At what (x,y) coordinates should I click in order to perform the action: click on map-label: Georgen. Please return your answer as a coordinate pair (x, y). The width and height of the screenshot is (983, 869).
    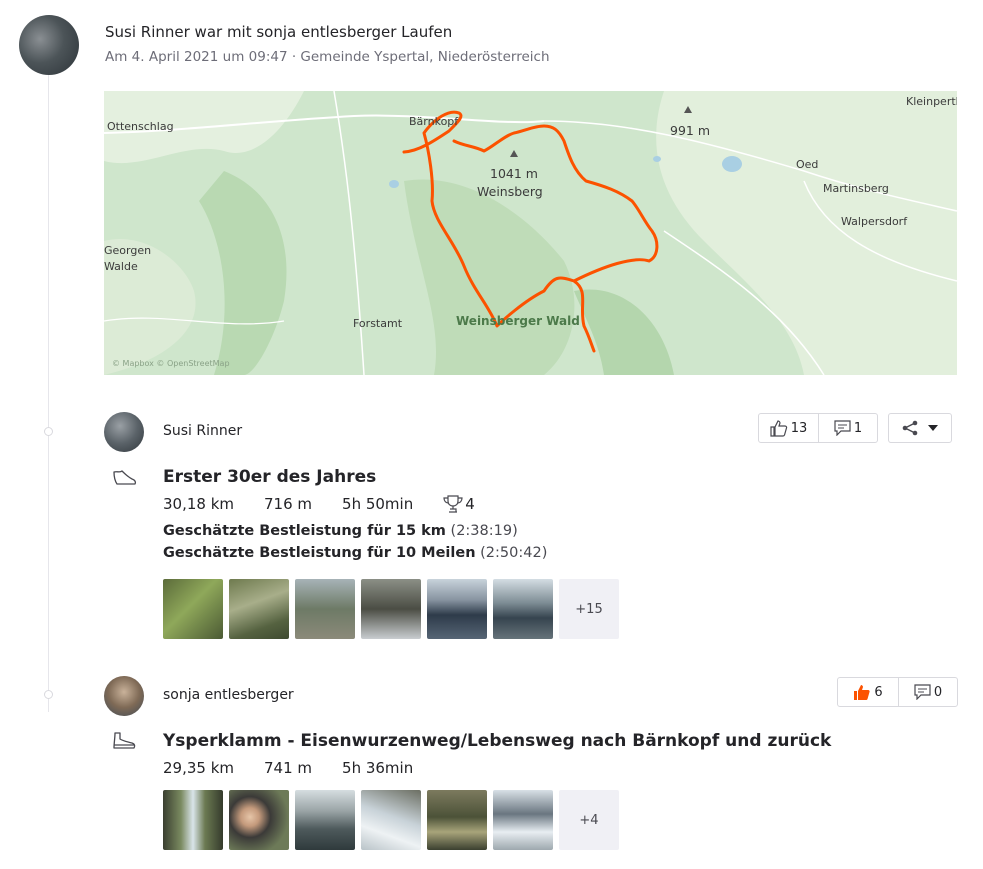
    Looking at the image, I should click on (128, 250).